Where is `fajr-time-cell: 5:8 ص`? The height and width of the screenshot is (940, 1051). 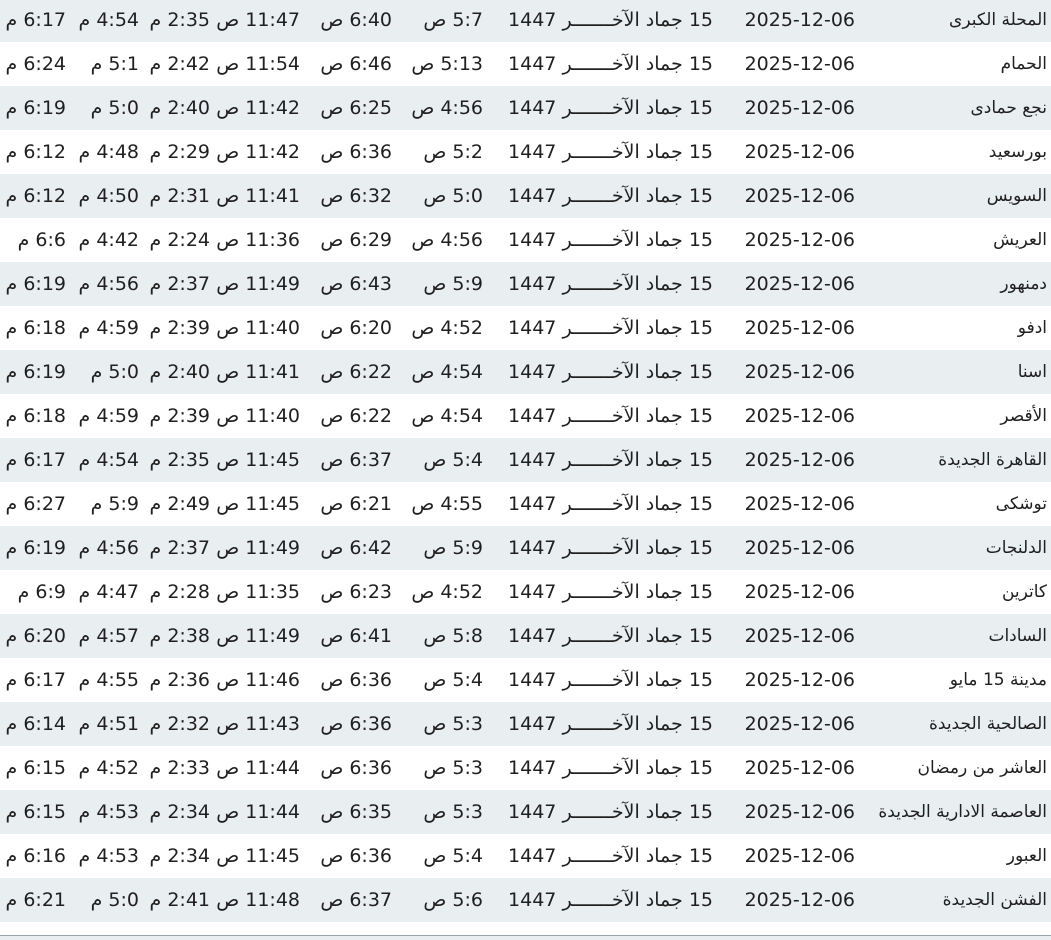 fajr-time-cell: 5:8 ص is located at coordinates (453, 636).